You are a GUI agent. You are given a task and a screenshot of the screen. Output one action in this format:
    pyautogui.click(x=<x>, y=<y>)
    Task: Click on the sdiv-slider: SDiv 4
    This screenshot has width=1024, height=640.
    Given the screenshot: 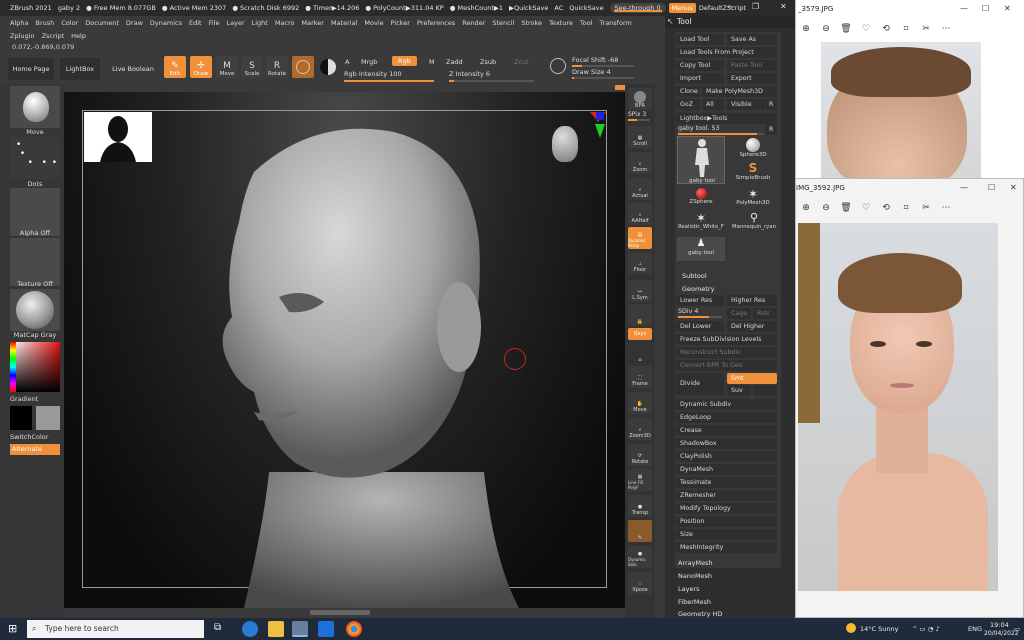 What is the action you would take?
    pyautogui.click(x=688, y=311)
    